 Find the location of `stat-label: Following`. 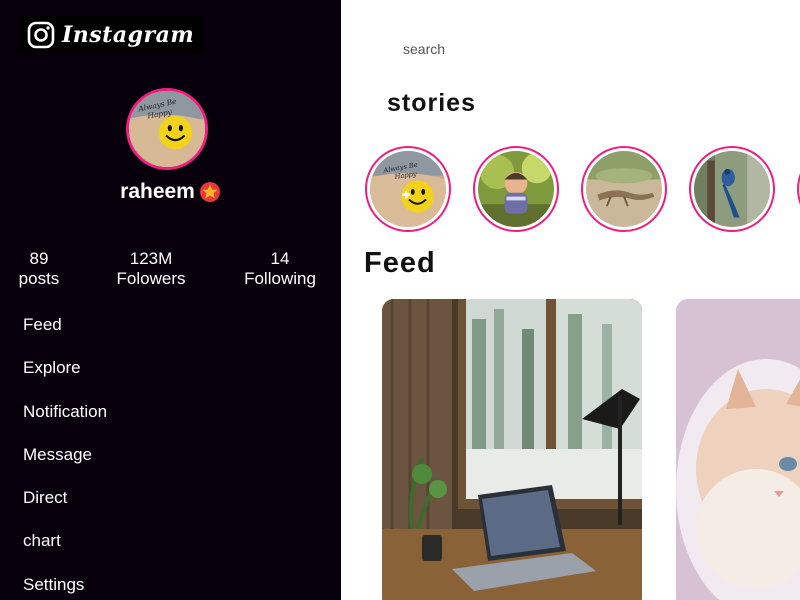

stat-label: Following is located at coordinates (280, 278).